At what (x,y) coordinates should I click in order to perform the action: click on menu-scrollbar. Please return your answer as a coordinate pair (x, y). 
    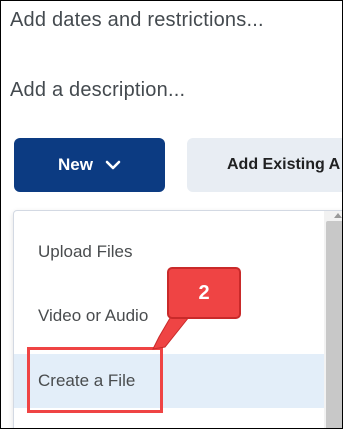
    Looking at the image, I should click on (333, 319).